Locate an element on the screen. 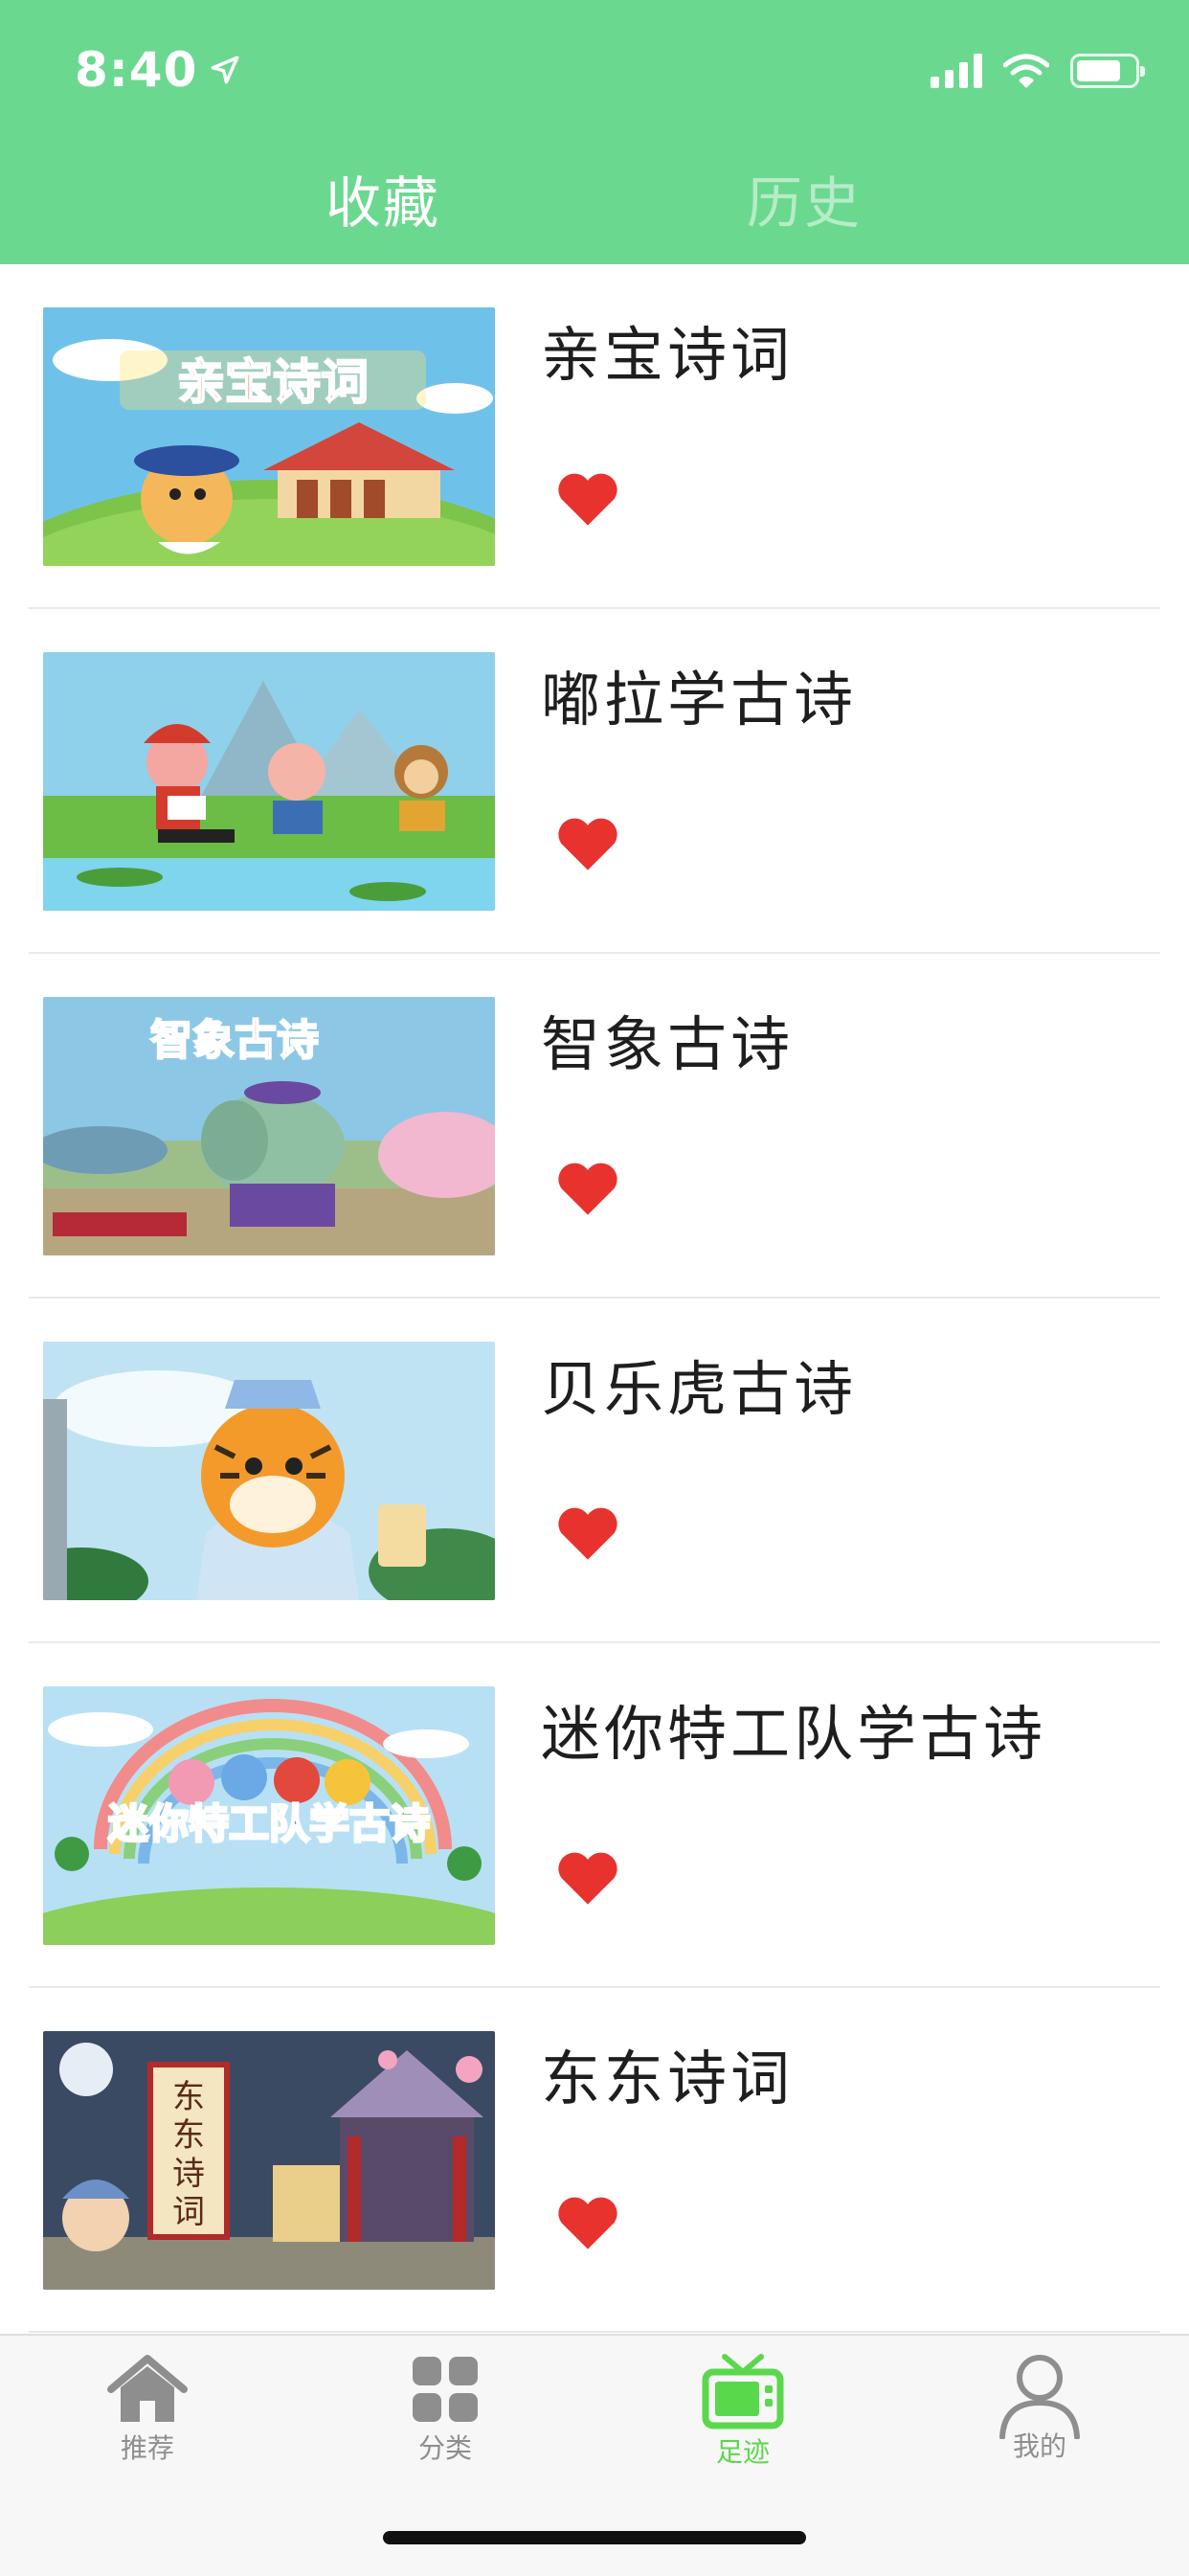 This screenshot has width=1189, height=2576. video-thumbnail: 亲宝诗词 is located at coordinates (269, 436).